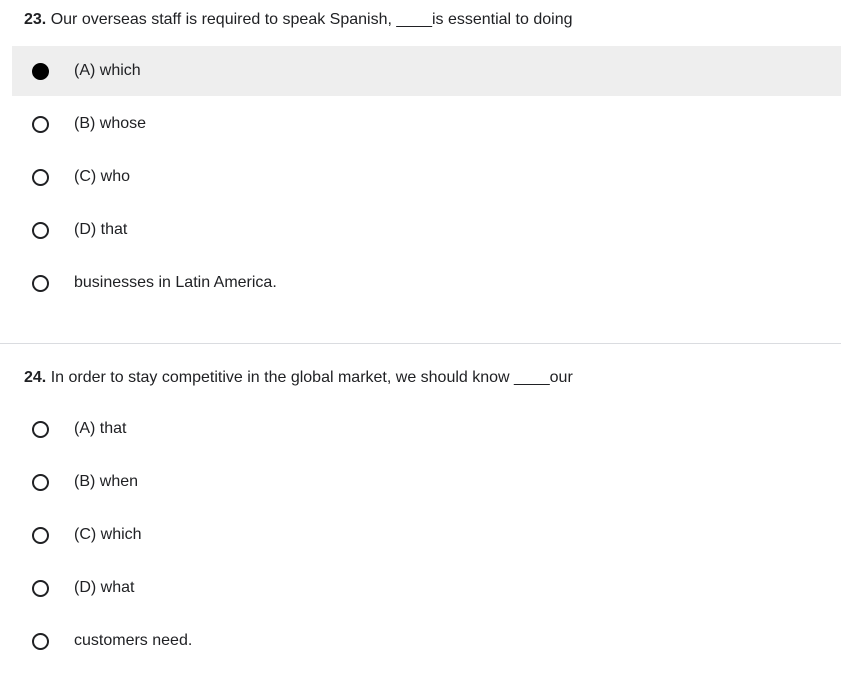  What do you see at coordinates (100, 428) in the screenshot?
I see `option-label: (A) that` at bounding box center [100, 428].